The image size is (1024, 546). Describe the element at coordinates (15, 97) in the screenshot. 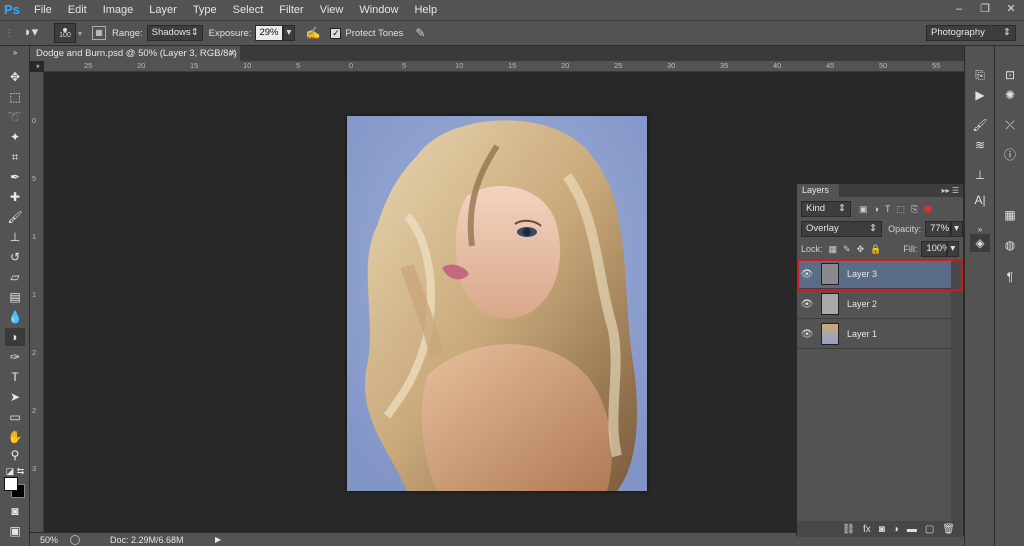

I see `marquee-tool-icon: ⬚` at that location.